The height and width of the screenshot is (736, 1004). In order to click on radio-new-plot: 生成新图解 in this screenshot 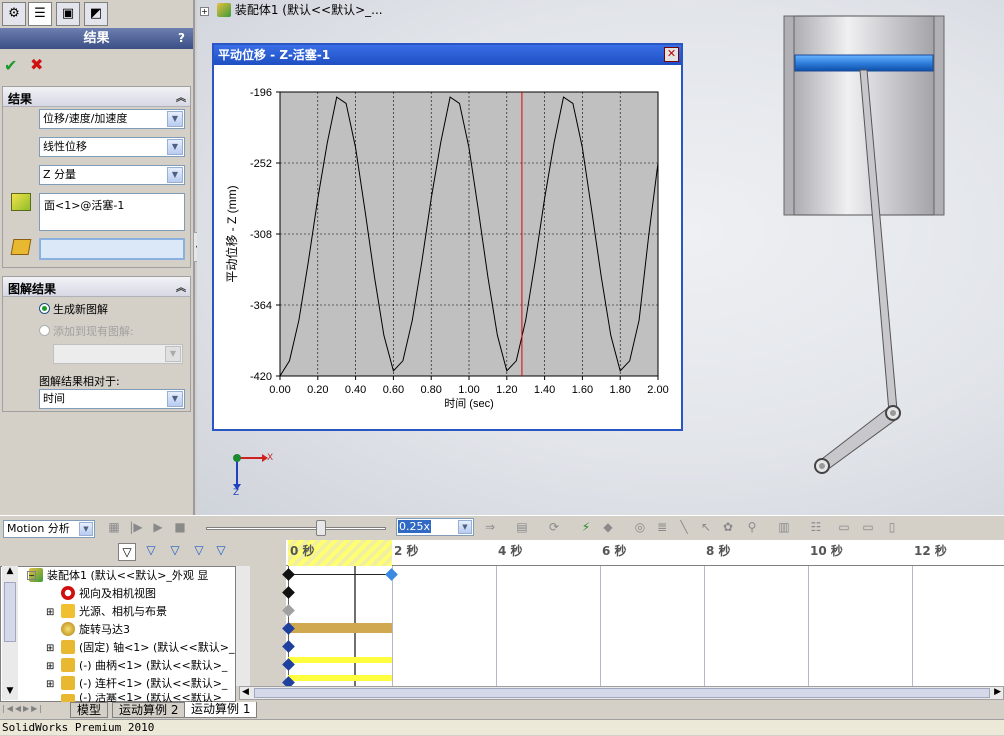, I will do `click(73, 309)`.